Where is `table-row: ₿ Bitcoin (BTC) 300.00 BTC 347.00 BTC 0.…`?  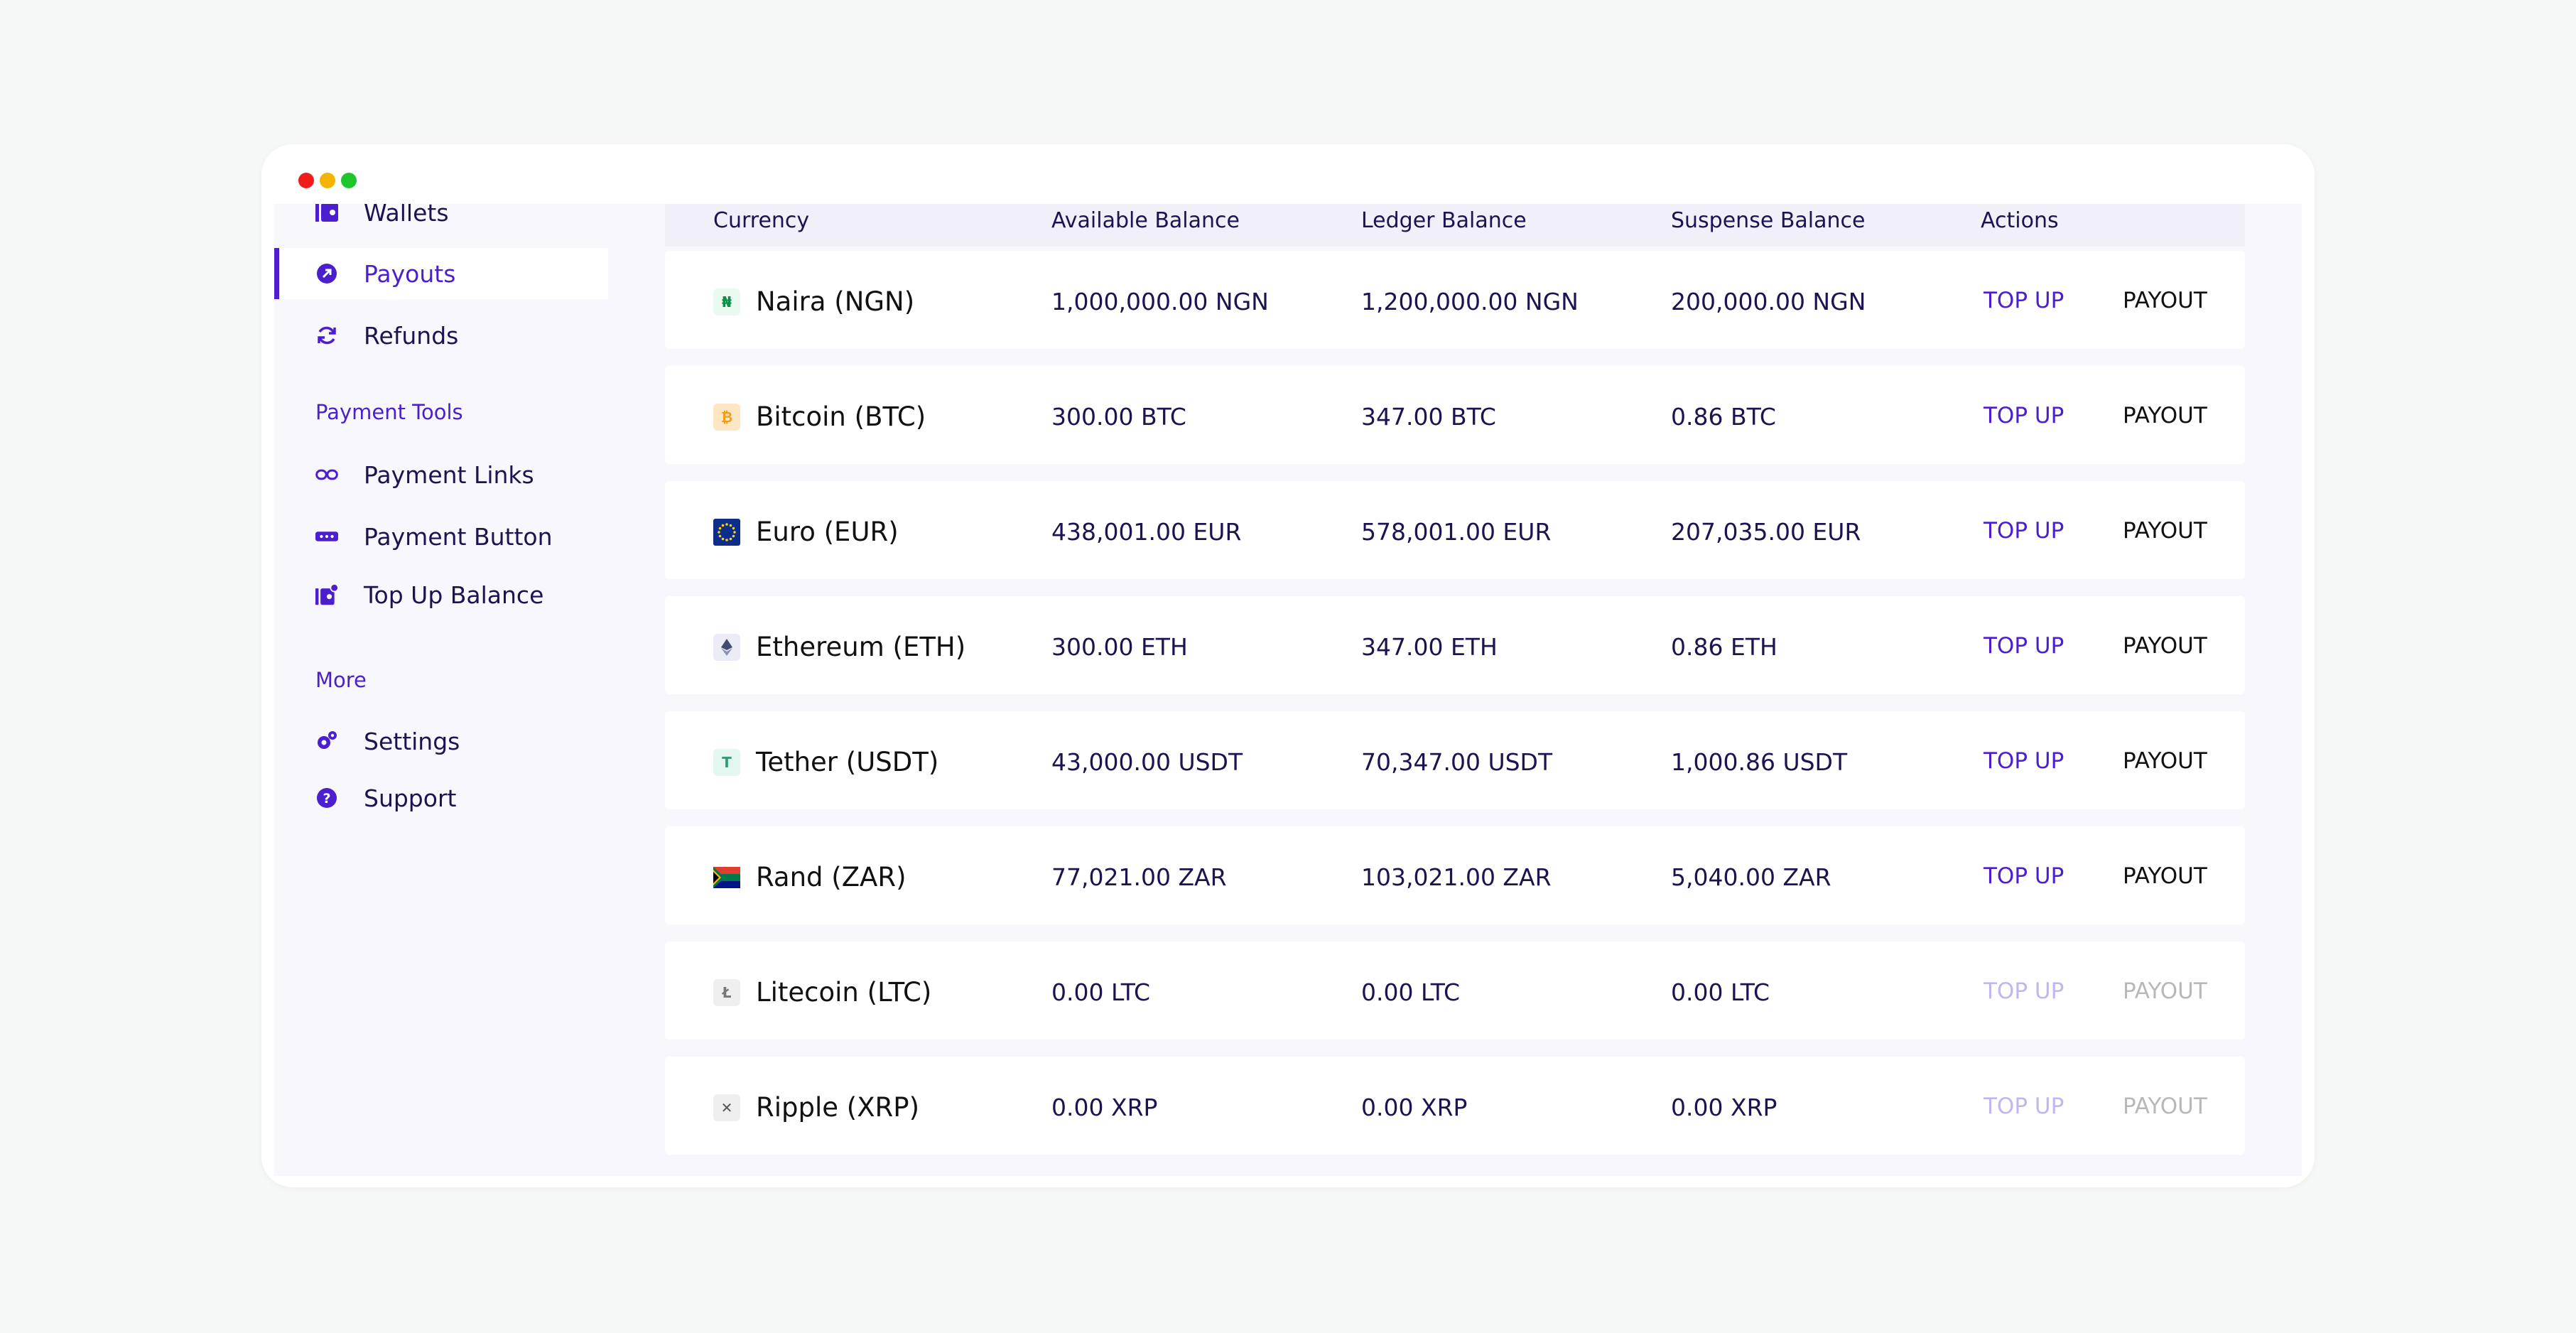
table-row: ₿ Bitcoin (BTC) 300.00 BTC 347.00 BTC 0.… is located at coordinates (1455, 415).